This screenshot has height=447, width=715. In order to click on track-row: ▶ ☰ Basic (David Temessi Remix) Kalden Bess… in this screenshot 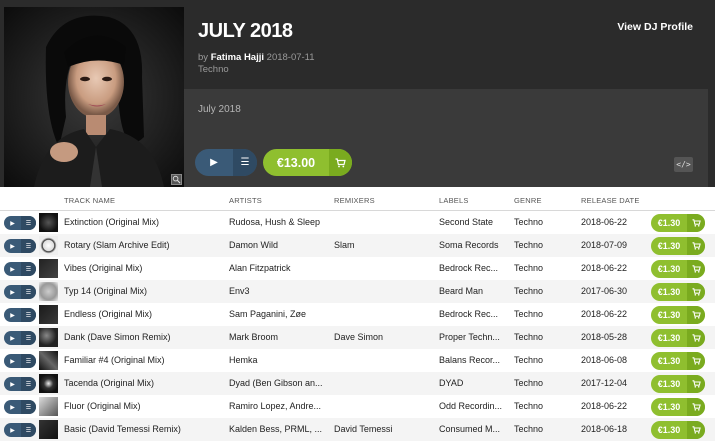, I will do `click(357, 429)`.